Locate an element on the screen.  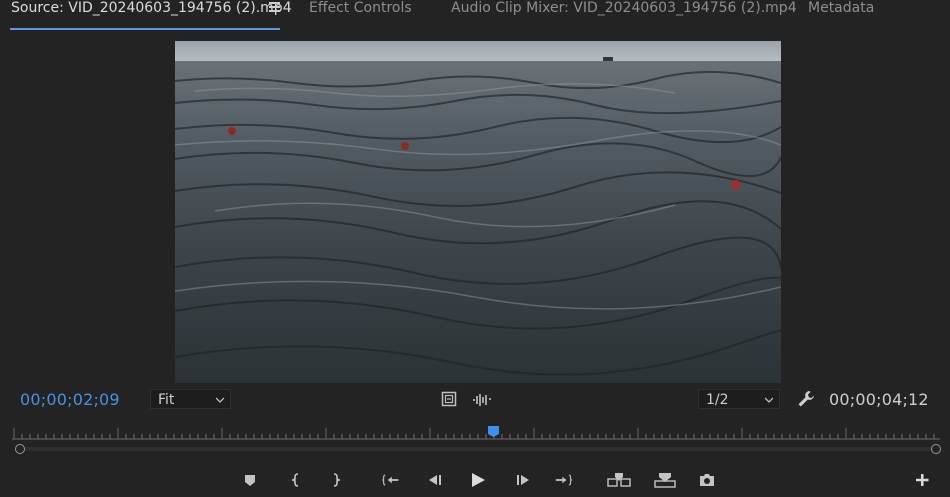
export-frame-icon is located at coordinates (707, 480).